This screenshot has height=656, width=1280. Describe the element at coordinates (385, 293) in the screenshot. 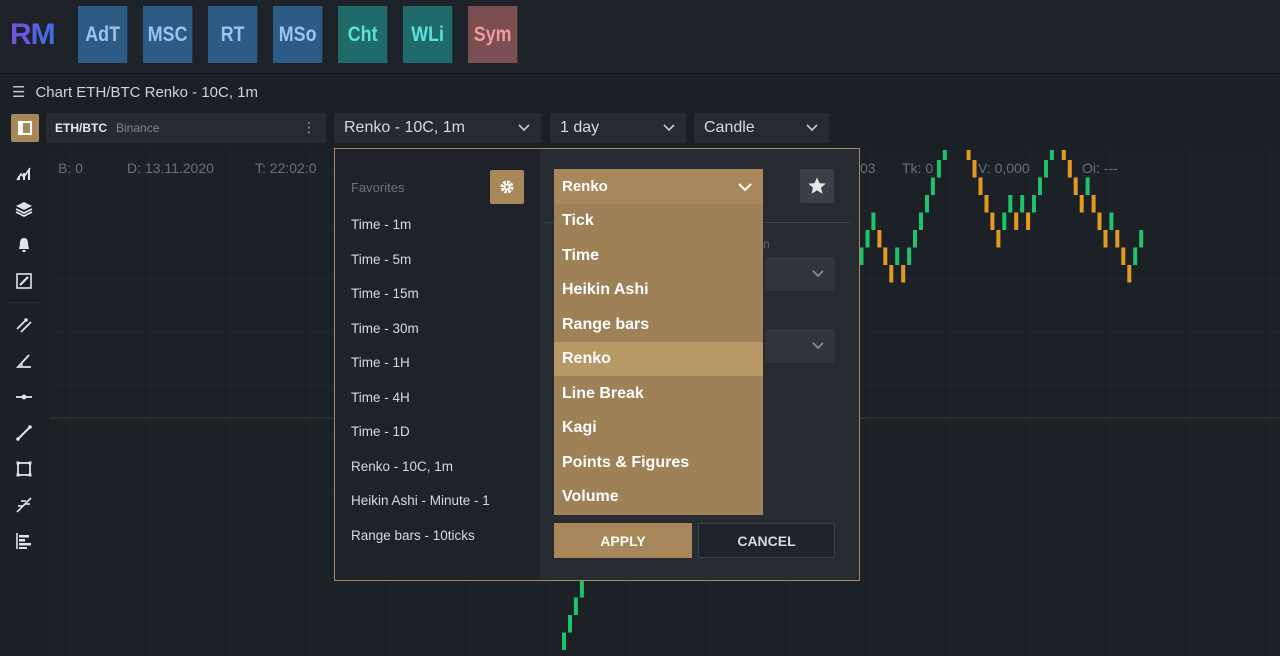

I see `favorite-item: Time - 15m` at that location.